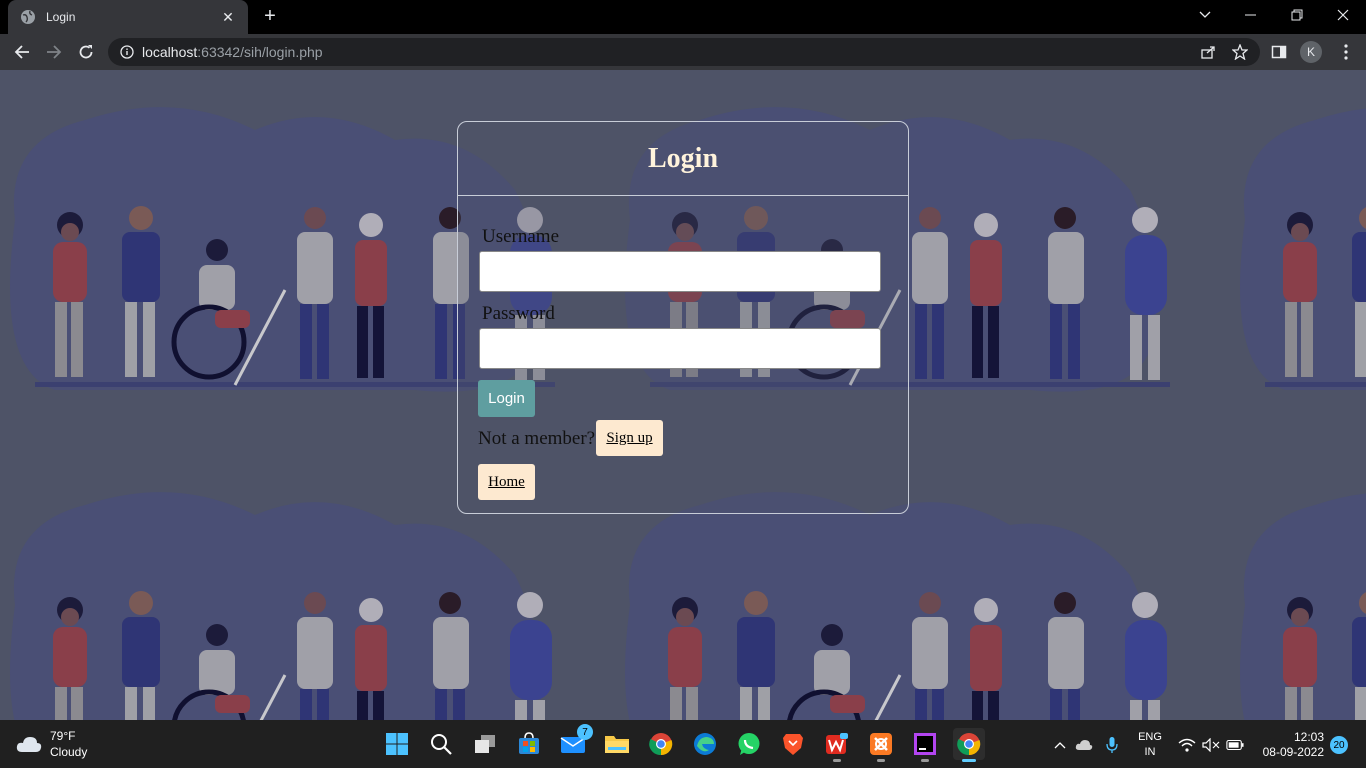 The image size is (1366, 768). I want to click on login-title: Login, so click(683, 158).